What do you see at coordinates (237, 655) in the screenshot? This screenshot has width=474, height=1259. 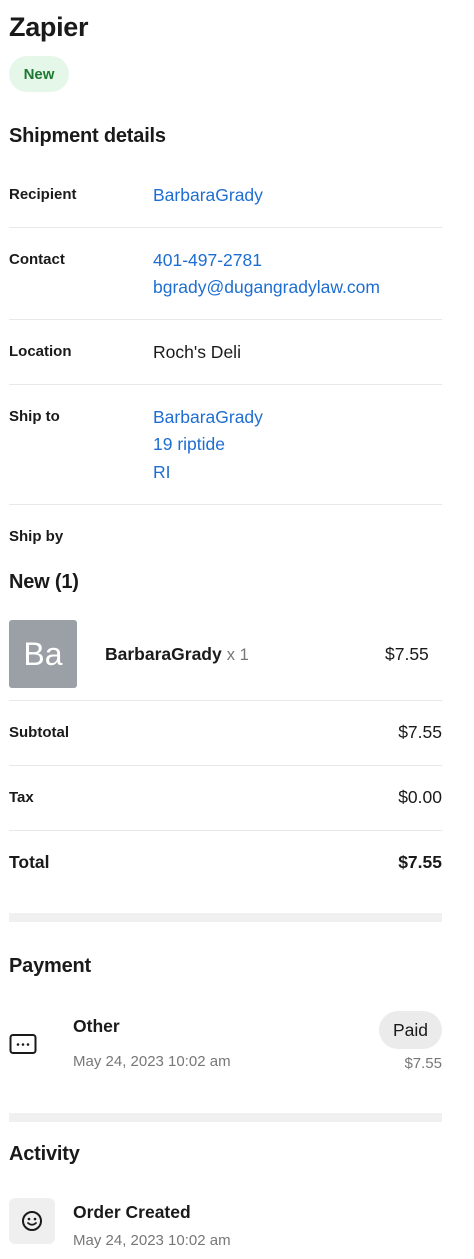 I see `item-quantity: x 1` at bounding box center [237, 655].